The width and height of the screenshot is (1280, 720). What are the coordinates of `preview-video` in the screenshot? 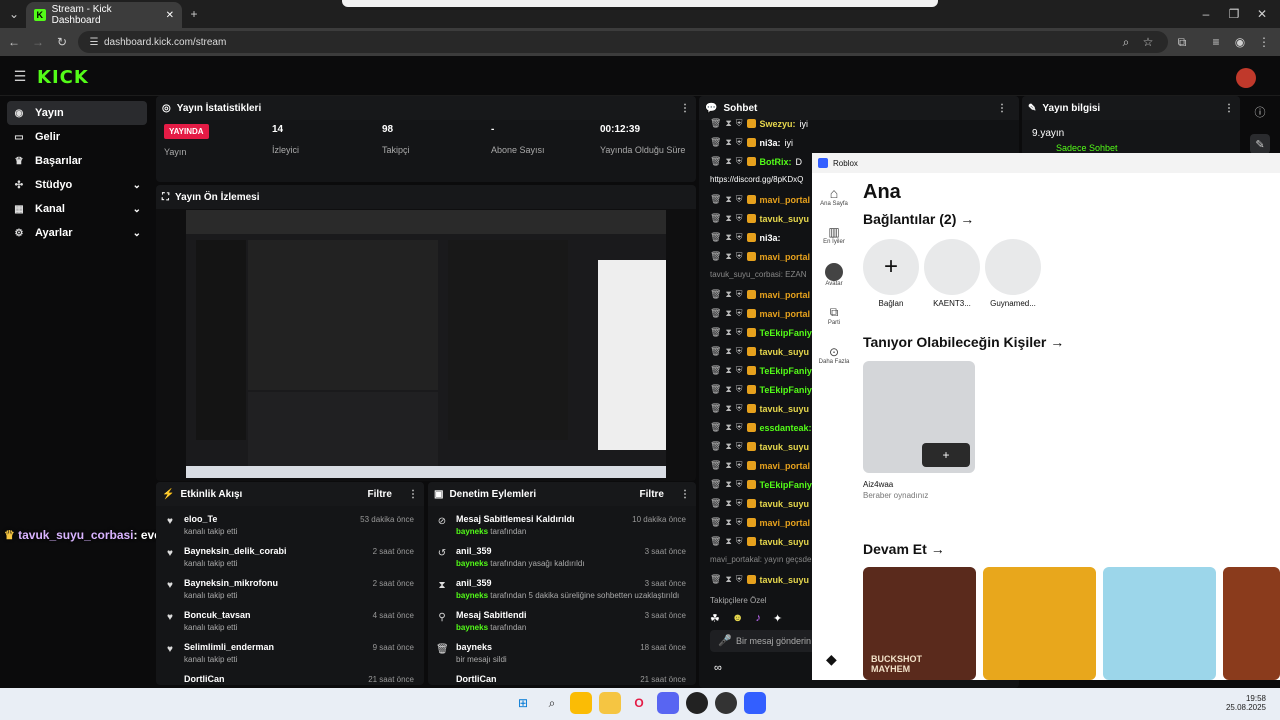 It's located at (426, 344).